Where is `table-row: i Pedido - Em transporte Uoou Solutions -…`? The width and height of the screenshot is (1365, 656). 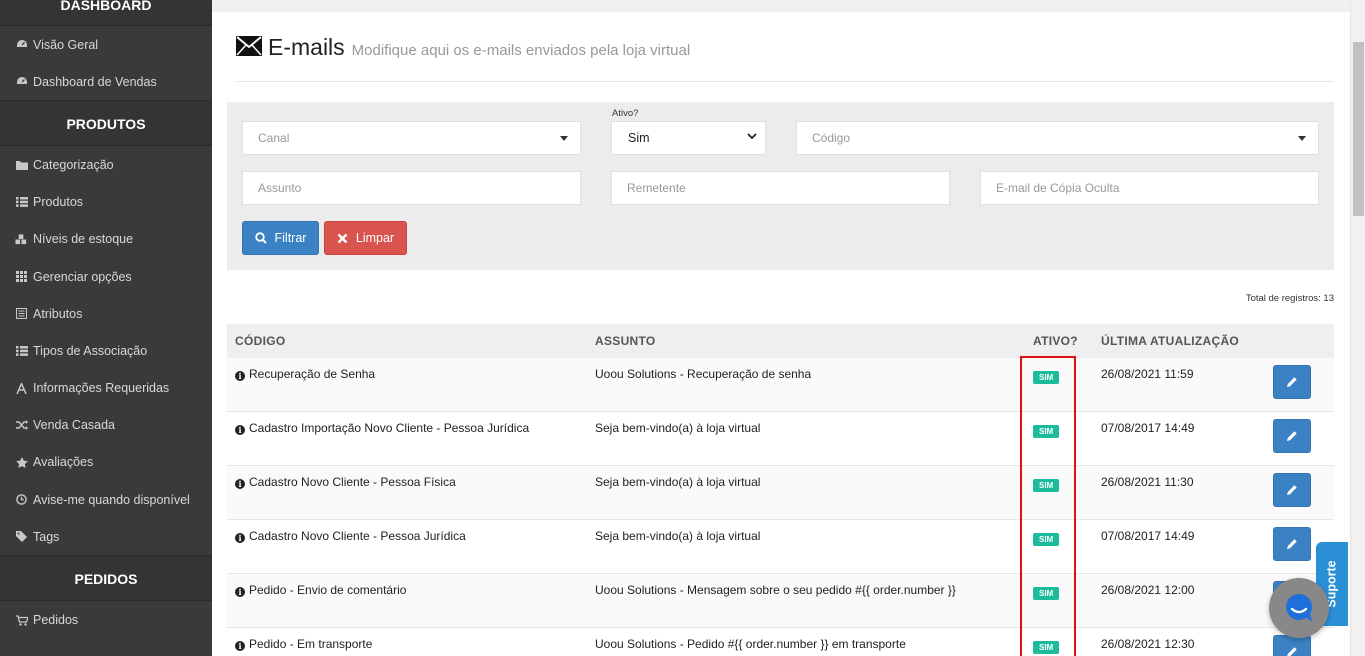 table-row: i Pedido - Em transporte Uoou Solutions -… is located at coordinates (780, 642).